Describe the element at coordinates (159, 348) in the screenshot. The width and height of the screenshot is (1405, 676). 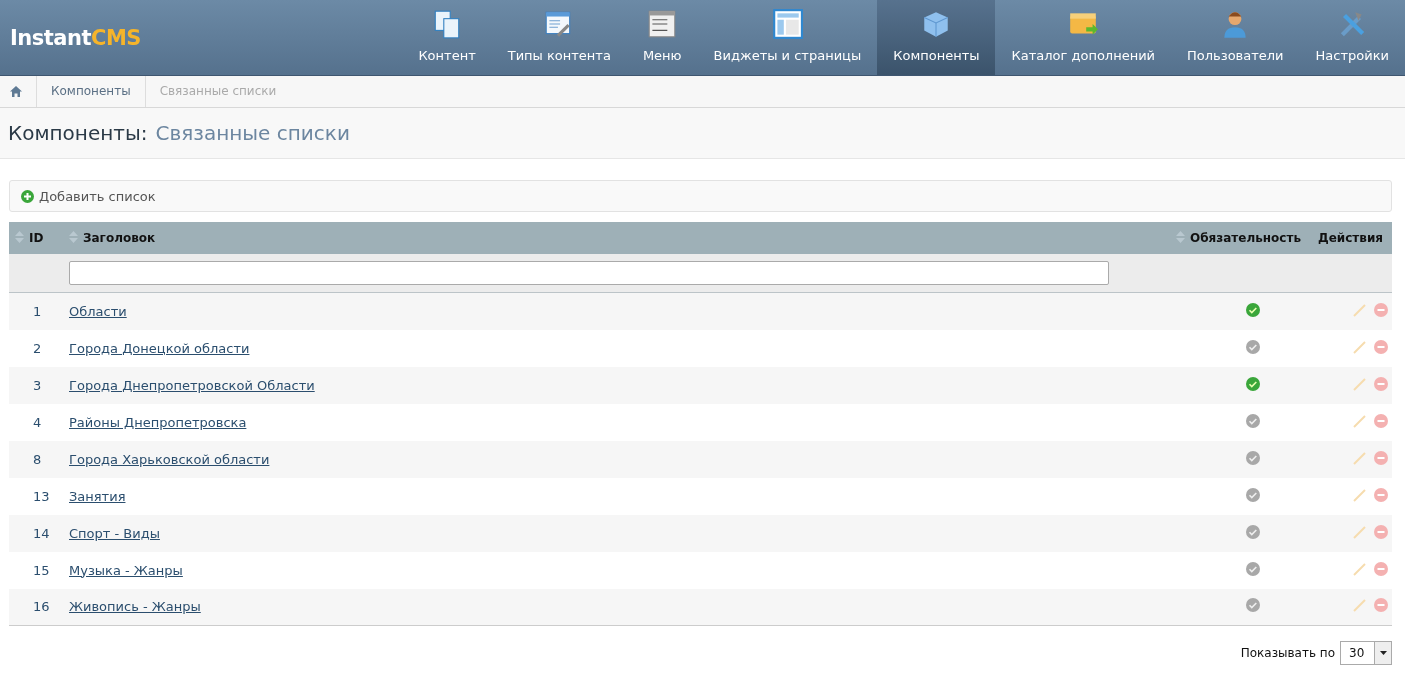
I see `list-title-link: Города Донецкой области` at that location.